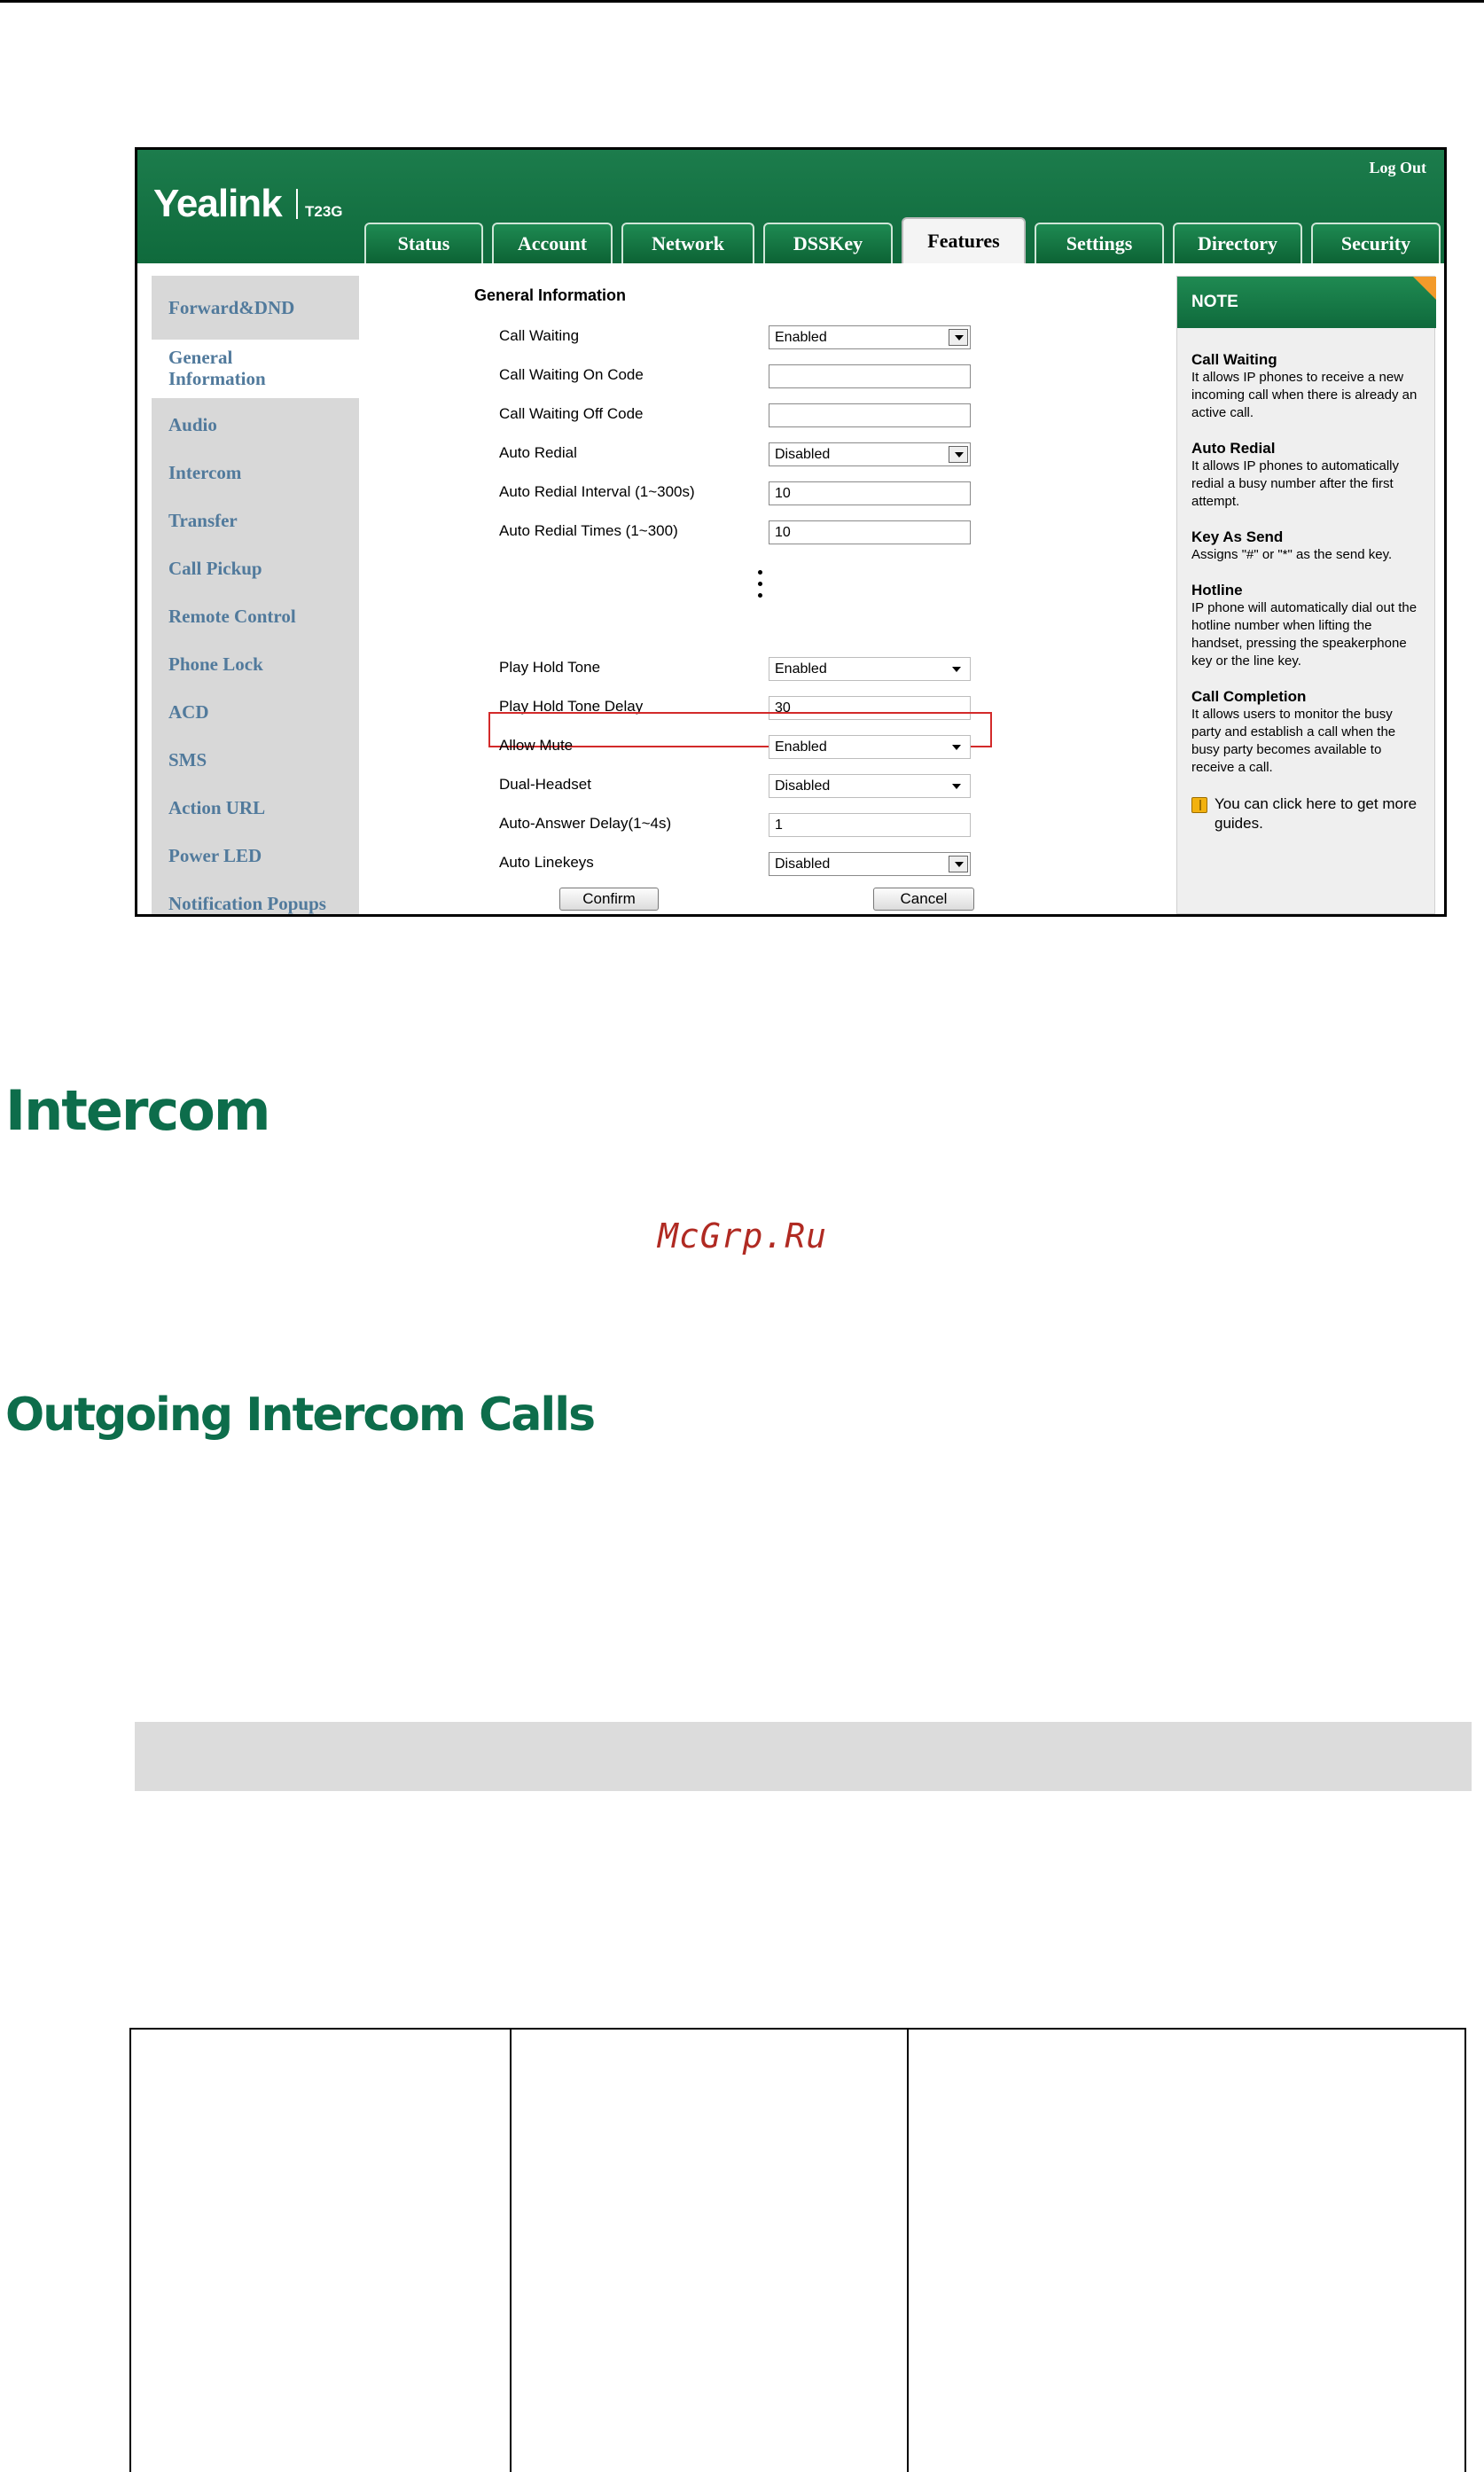 The height and width of the screenshot is (2472, 1484). I want to click on confirm-button: Confirm, so click(609, 899).